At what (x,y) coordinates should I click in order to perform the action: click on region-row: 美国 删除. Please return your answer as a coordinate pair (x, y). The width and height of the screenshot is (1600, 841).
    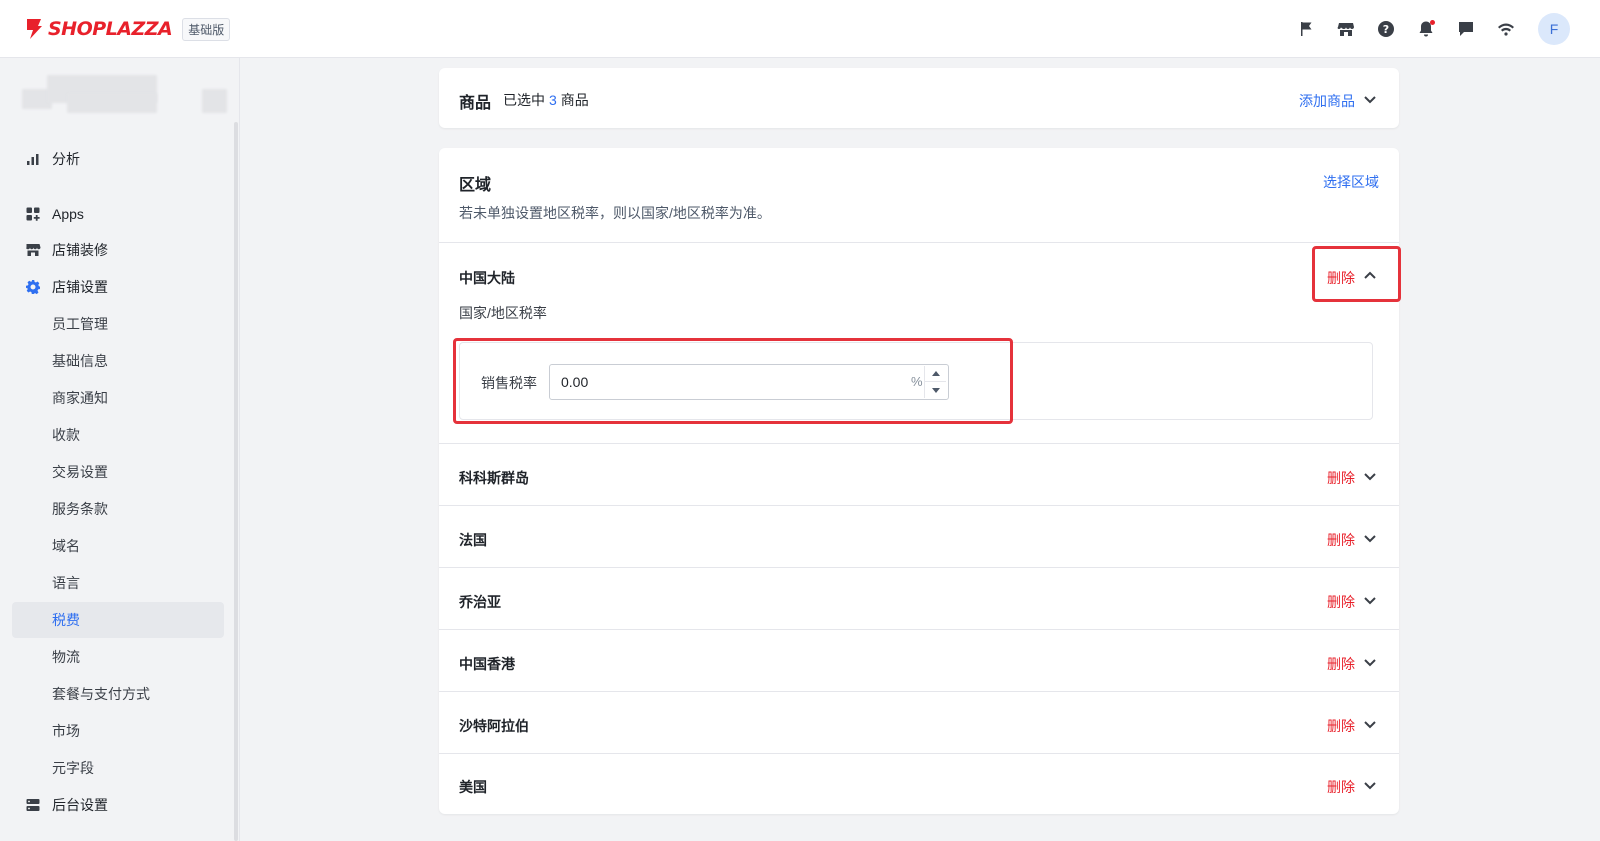
    Looking at the image, I should click on (919, 783).